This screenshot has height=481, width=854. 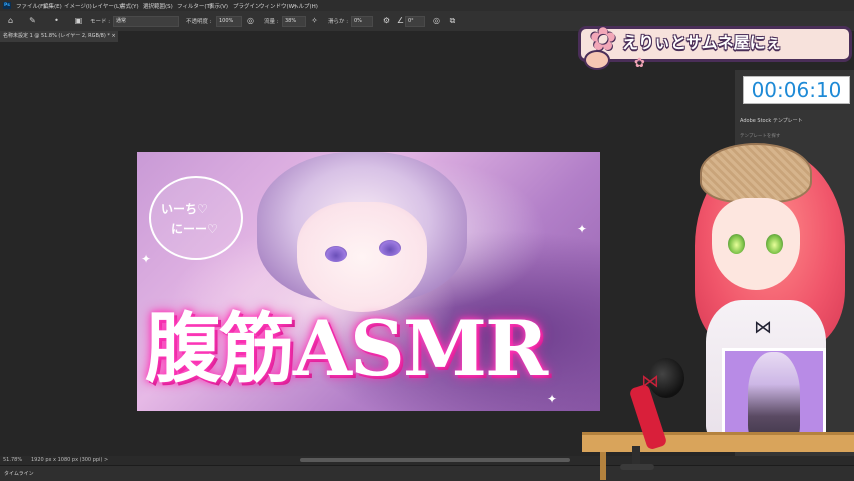 I want to click on banner-title: えりぃとサムネ屋にぇ, so click(x=702, y=42).